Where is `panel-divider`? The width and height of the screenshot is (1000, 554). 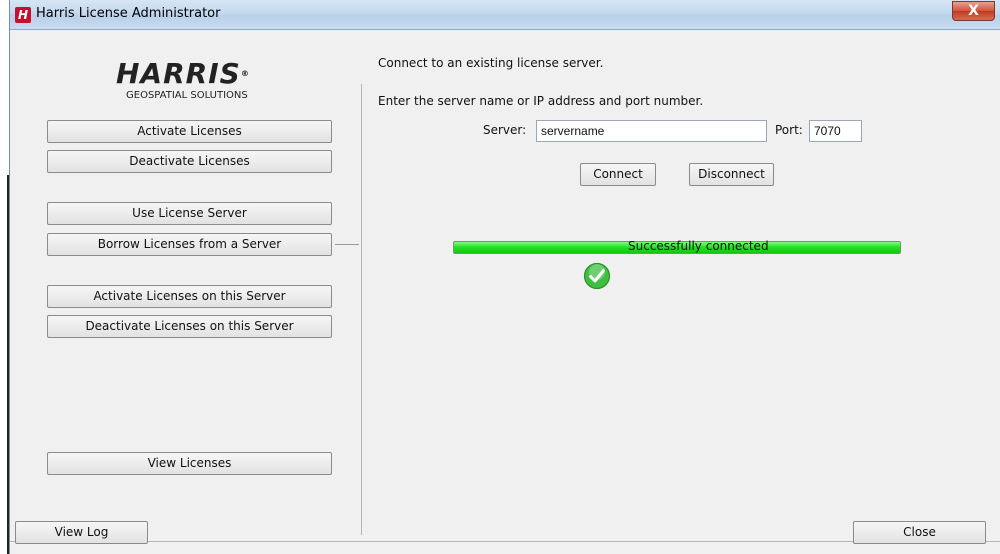
panel-divider is located at coordinates (361, 309).